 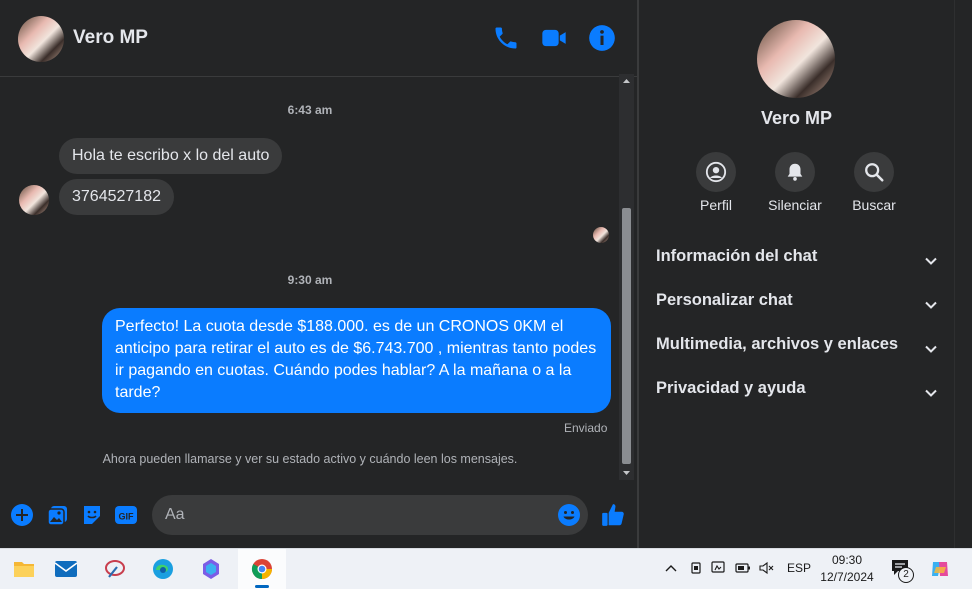 I want to click on sent-status: Enviado, so click(x=586, y=428).